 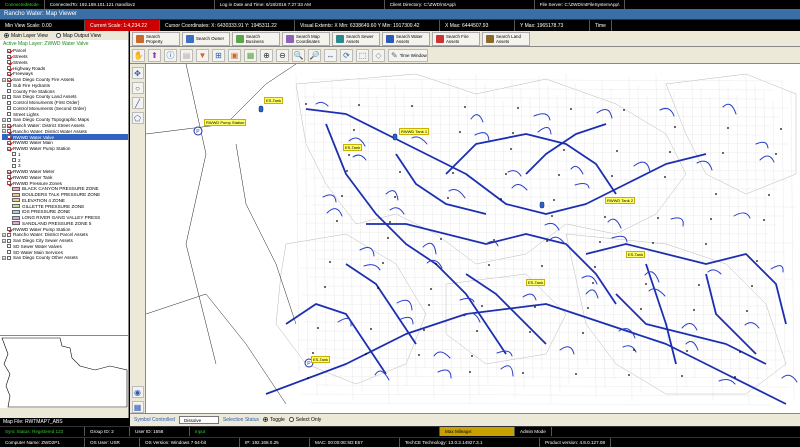 What do you see at coordinates (456, 38) in the screenshot?
I see `search-button: Search Fire Assets` at bounding box center [456, 38].